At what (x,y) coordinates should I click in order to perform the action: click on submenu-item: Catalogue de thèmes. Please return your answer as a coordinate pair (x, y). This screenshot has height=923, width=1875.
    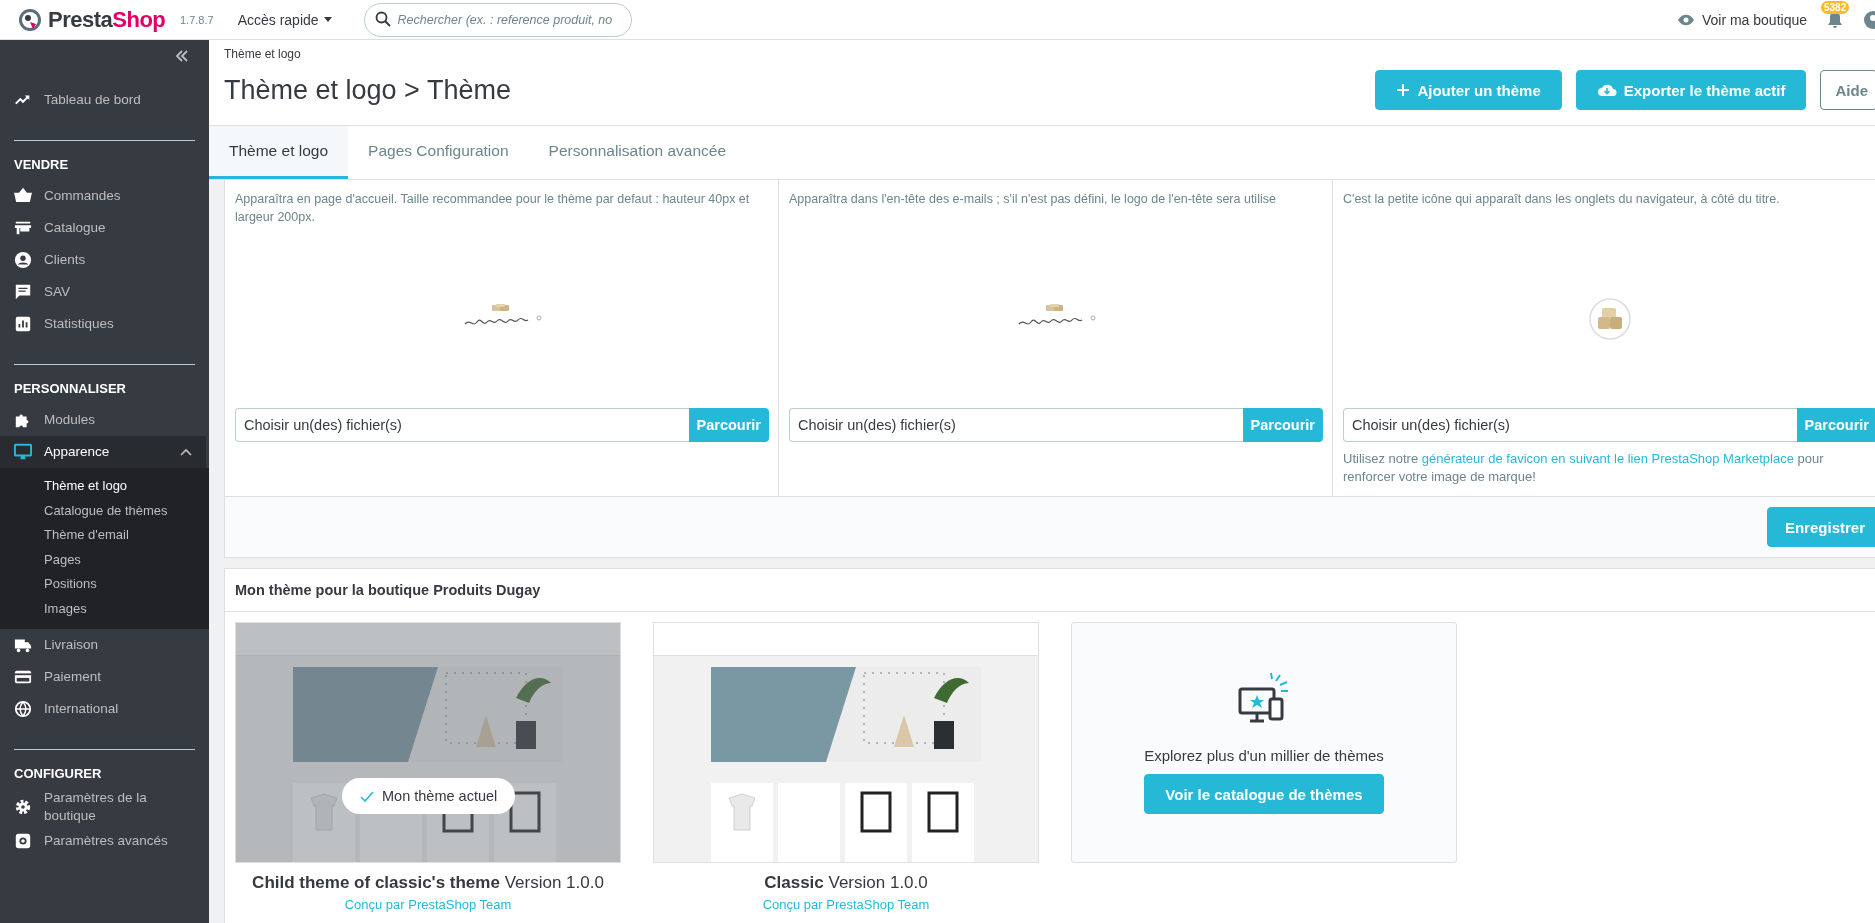
    Looking at the image, I should click on (104, 510).